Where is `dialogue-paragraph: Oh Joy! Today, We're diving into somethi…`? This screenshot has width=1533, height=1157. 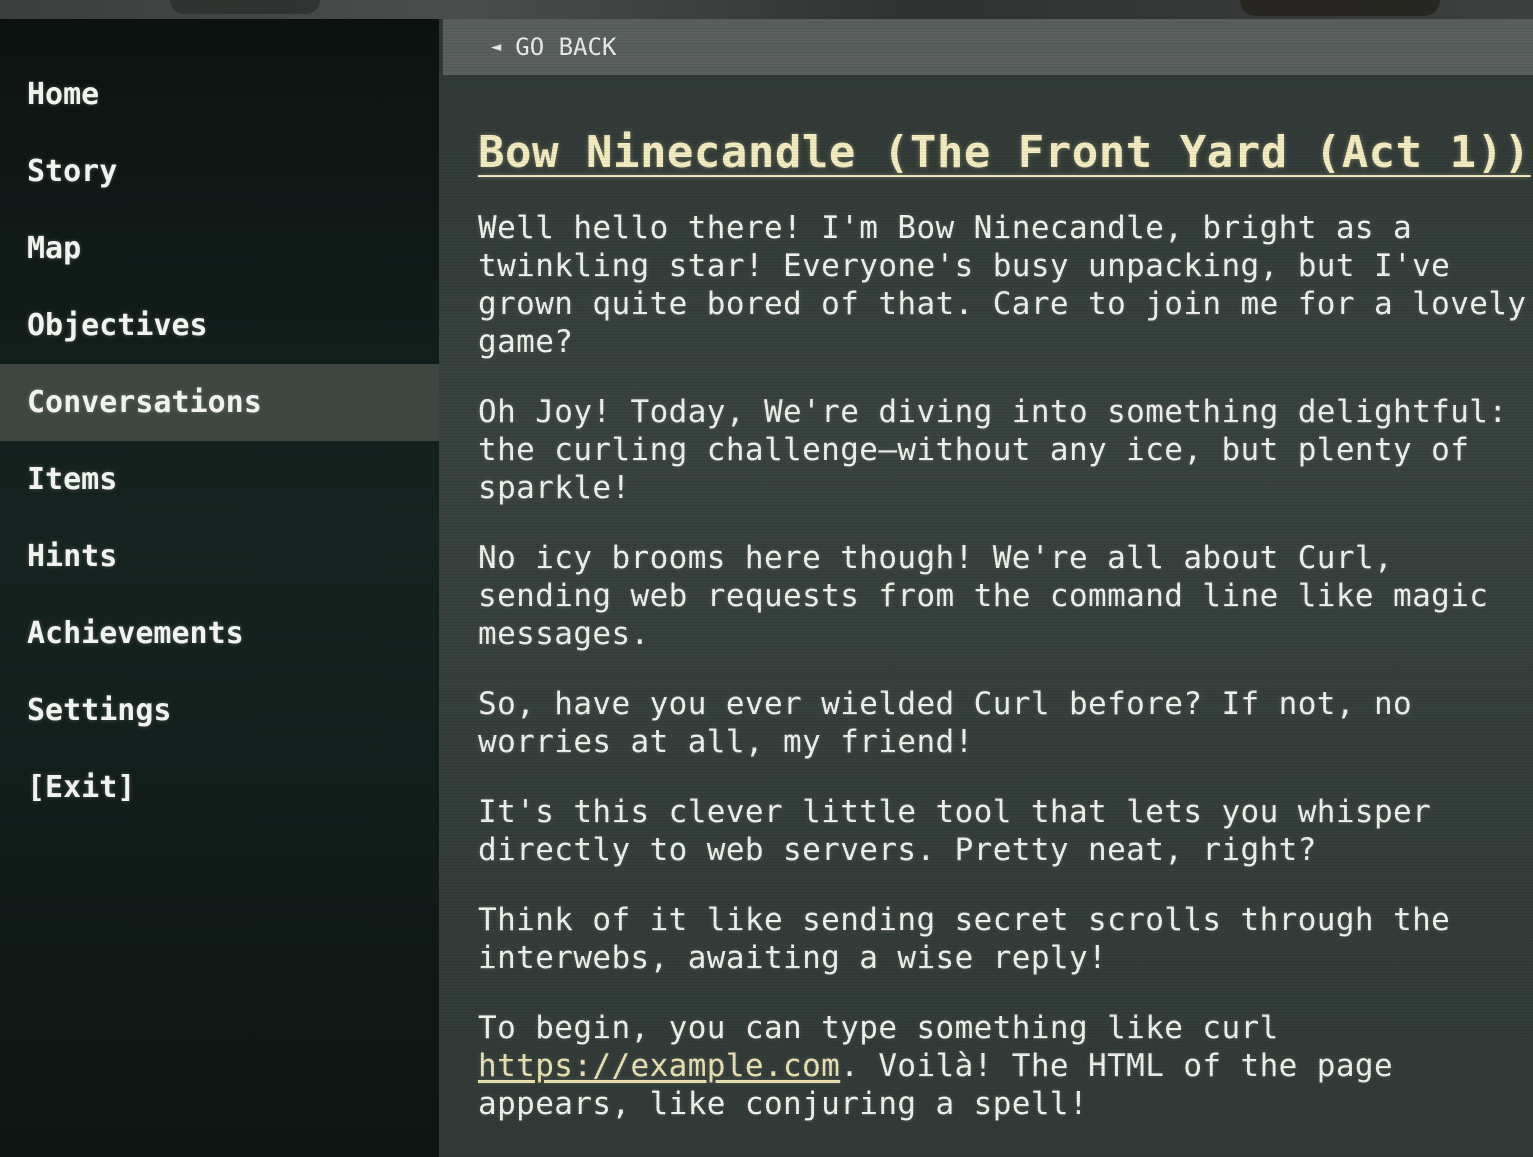 dialogue-paragraph: Oh Joy! Today, We're diving into somethi… is located at coordinates (1002, 450).